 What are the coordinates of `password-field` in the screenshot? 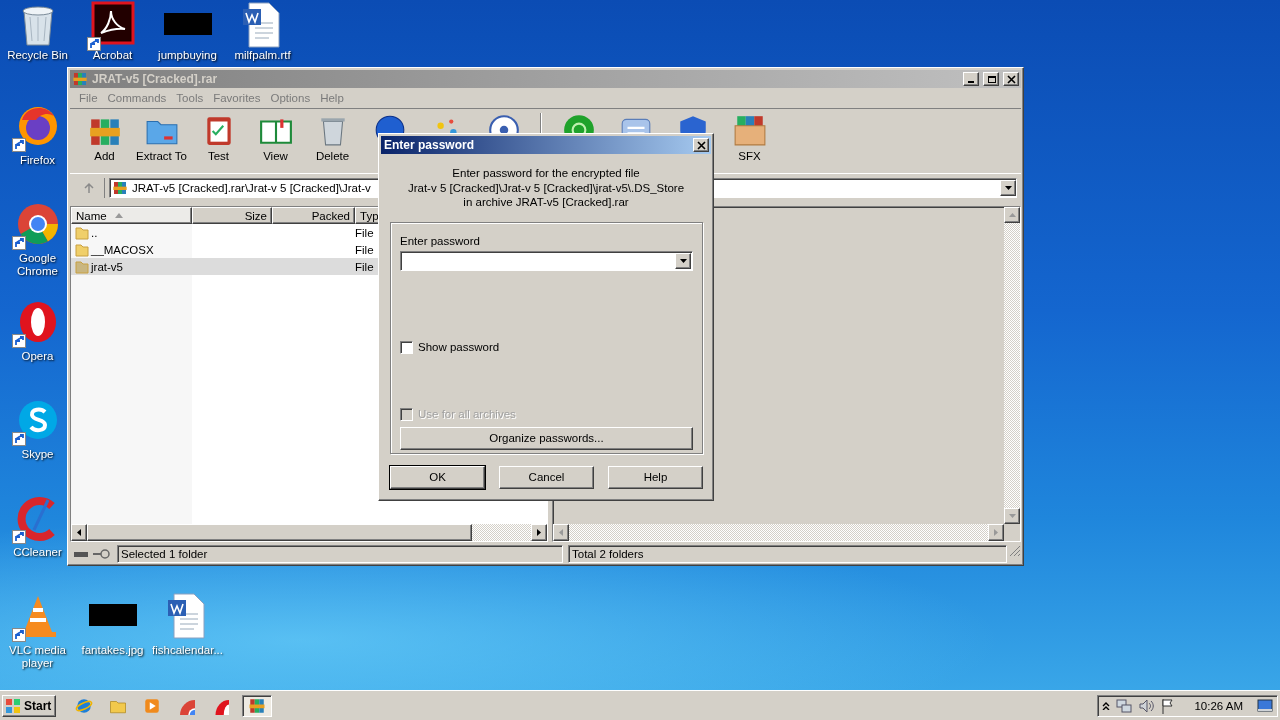 It's located at (546, 260).